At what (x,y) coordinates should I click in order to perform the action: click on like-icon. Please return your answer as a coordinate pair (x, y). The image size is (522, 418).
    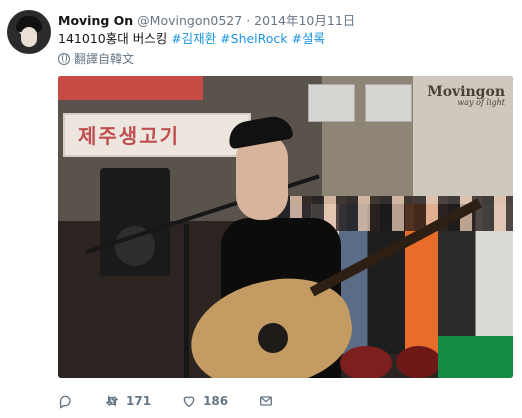
    Looking at the image, I should click on (189, 401).